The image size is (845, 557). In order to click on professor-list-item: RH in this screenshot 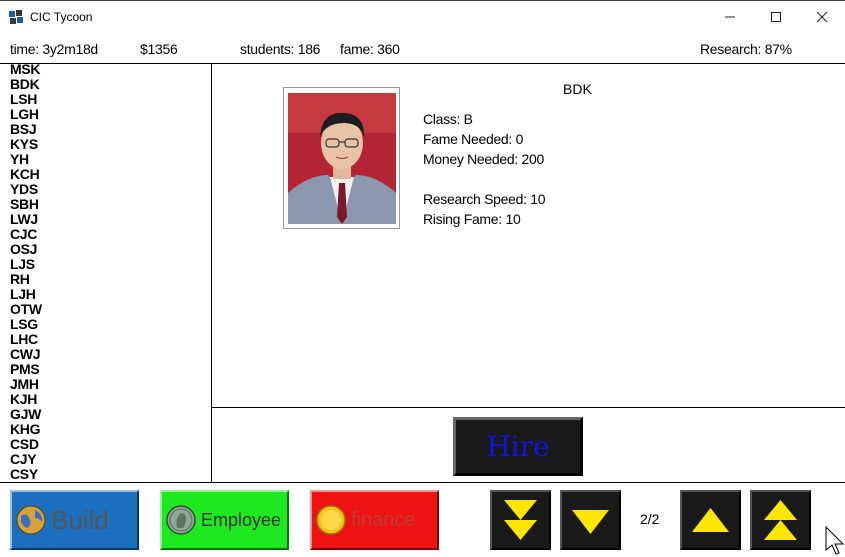, I will do `click(105, 279)`.